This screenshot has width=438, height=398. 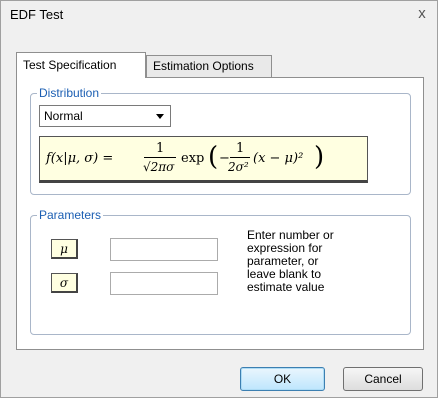 What do you see at coordinates (80, 158) in the screenshot?
I see `formula-lhs: f(x|μ, σ) =` at bounding box center [80, 158].